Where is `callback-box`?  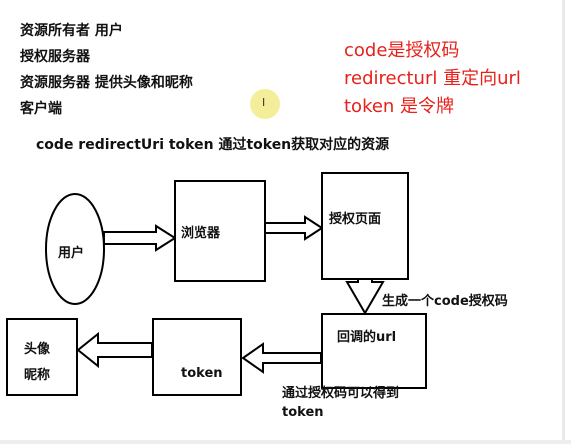 callback-box is located at coordinates (374, 351).